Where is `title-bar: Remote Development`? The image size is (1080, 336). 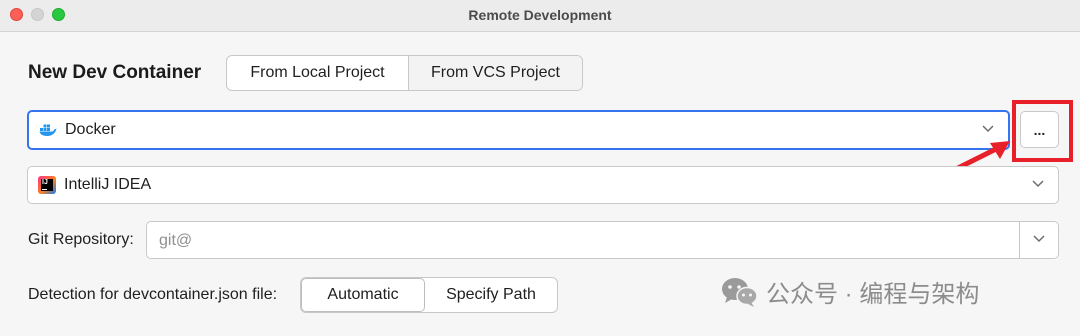 title-bar: Remote Development is located at coordinates (540, 16).